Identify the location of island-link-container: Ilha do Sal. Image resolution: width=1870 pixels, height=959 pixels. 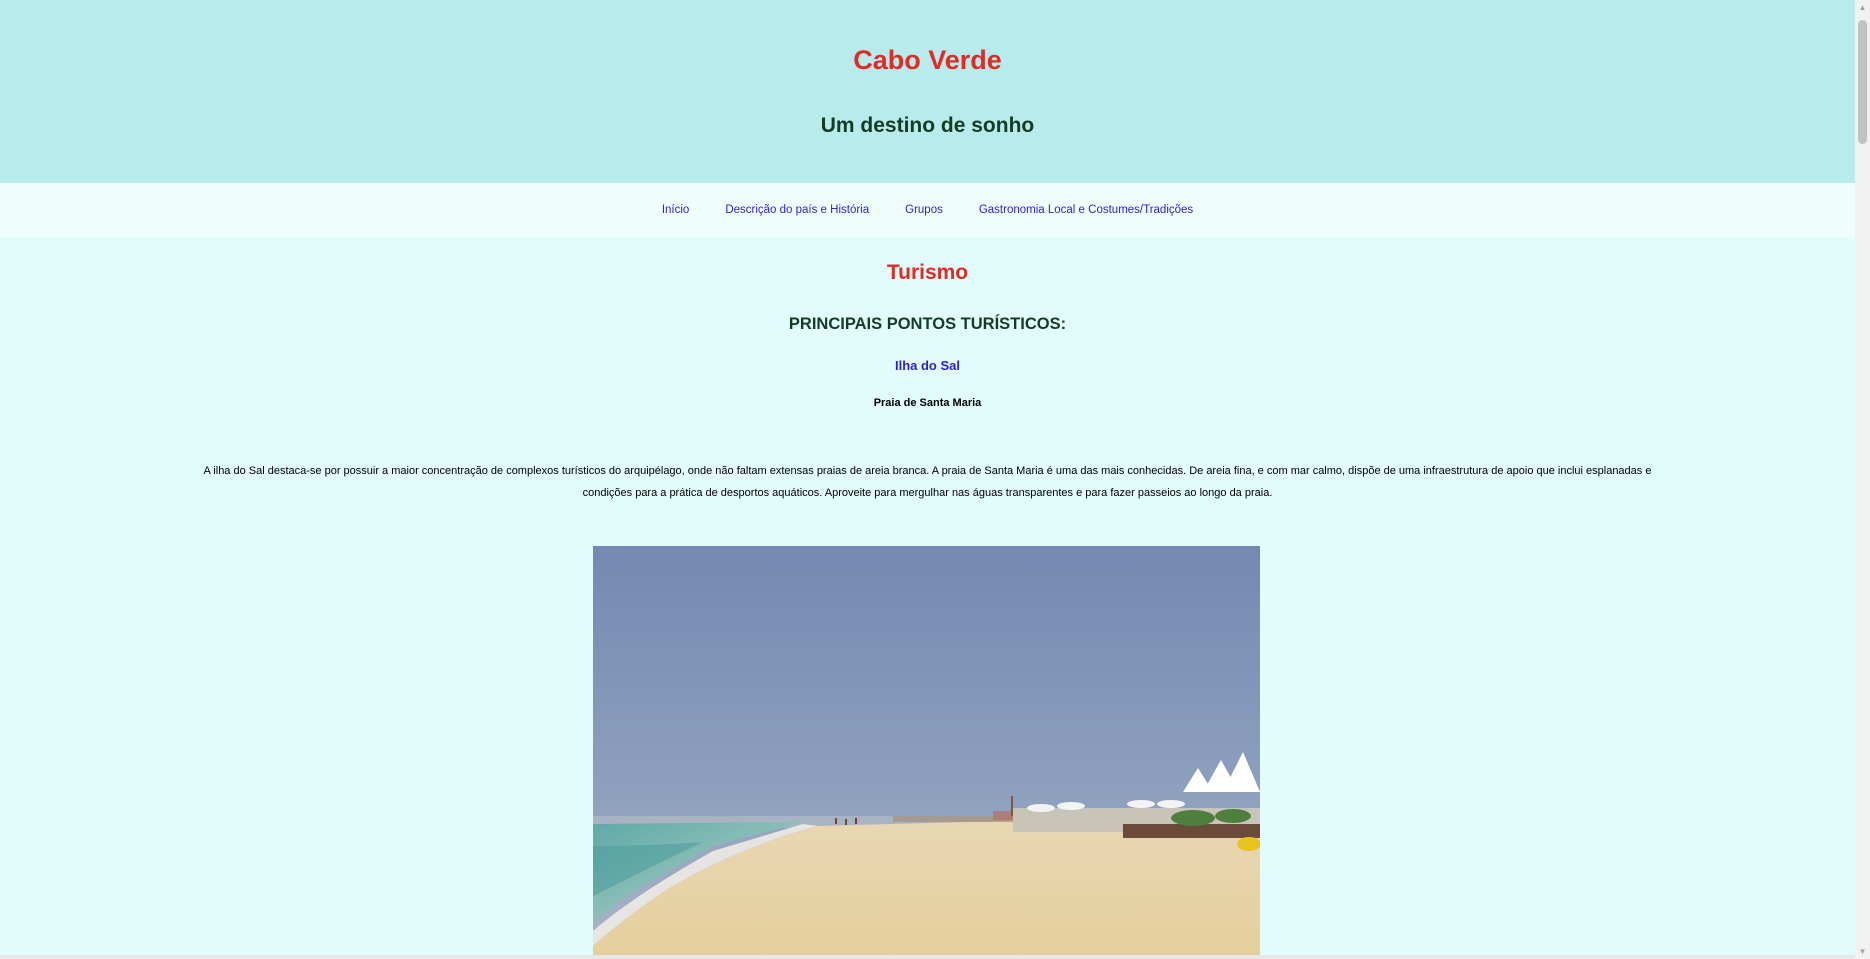
(927, 365).